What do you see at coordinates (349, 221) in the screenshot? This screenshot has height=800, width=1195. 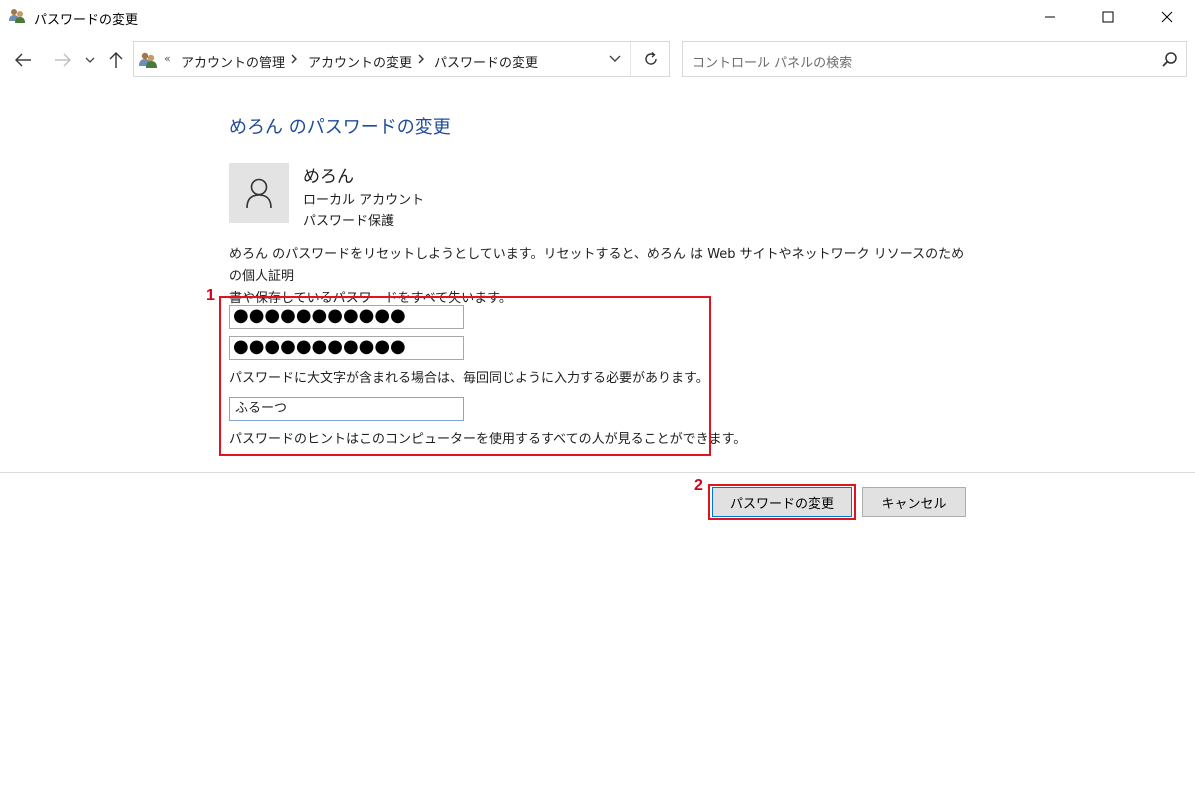 I see `protection-status: パスワード保護` at bounding box center [349, 221].